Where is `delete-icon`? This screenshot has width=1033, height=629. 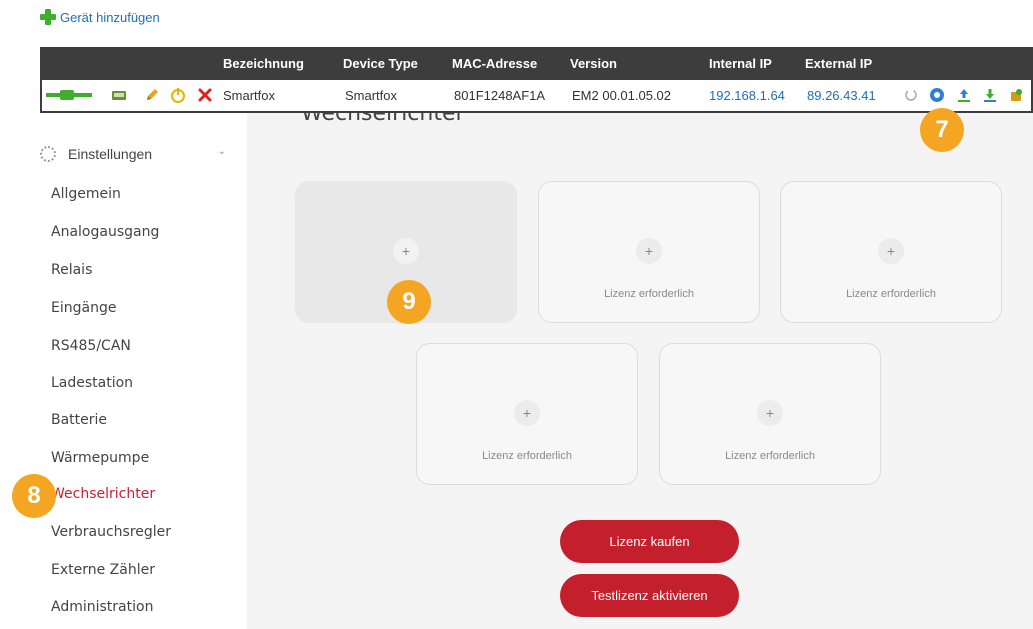
delete-icon is located at coordinates (205, 95).